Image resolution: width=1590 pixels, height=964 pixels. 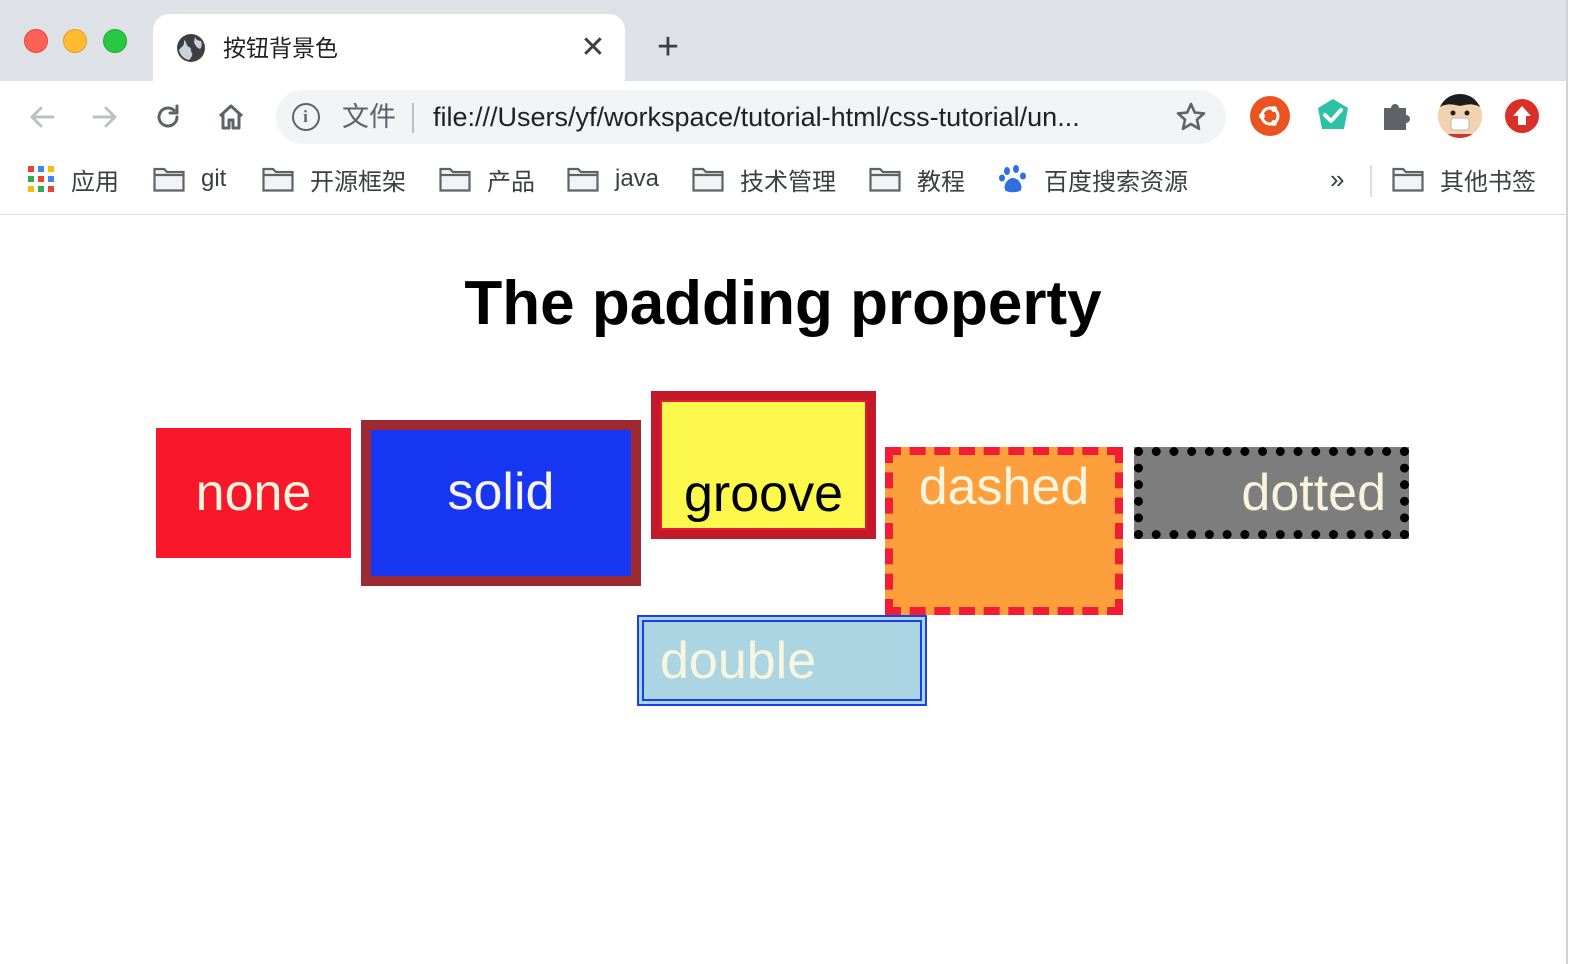 I want to click on bookmark-folder-tutorials: 教程, so click(x=917, y=179).